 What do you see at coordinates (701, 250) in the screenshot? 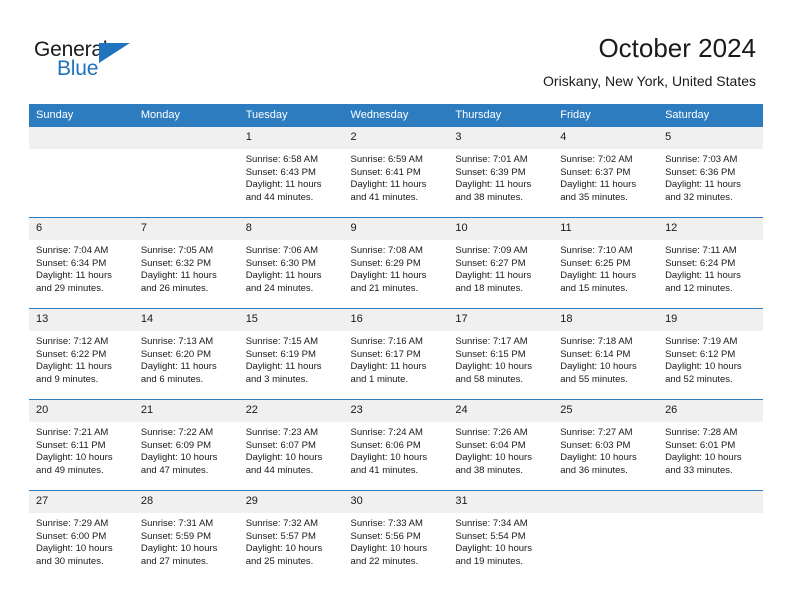
I see `sunrise-text: Sunrise: 7:11 AM` at bounding box center [701, 250].